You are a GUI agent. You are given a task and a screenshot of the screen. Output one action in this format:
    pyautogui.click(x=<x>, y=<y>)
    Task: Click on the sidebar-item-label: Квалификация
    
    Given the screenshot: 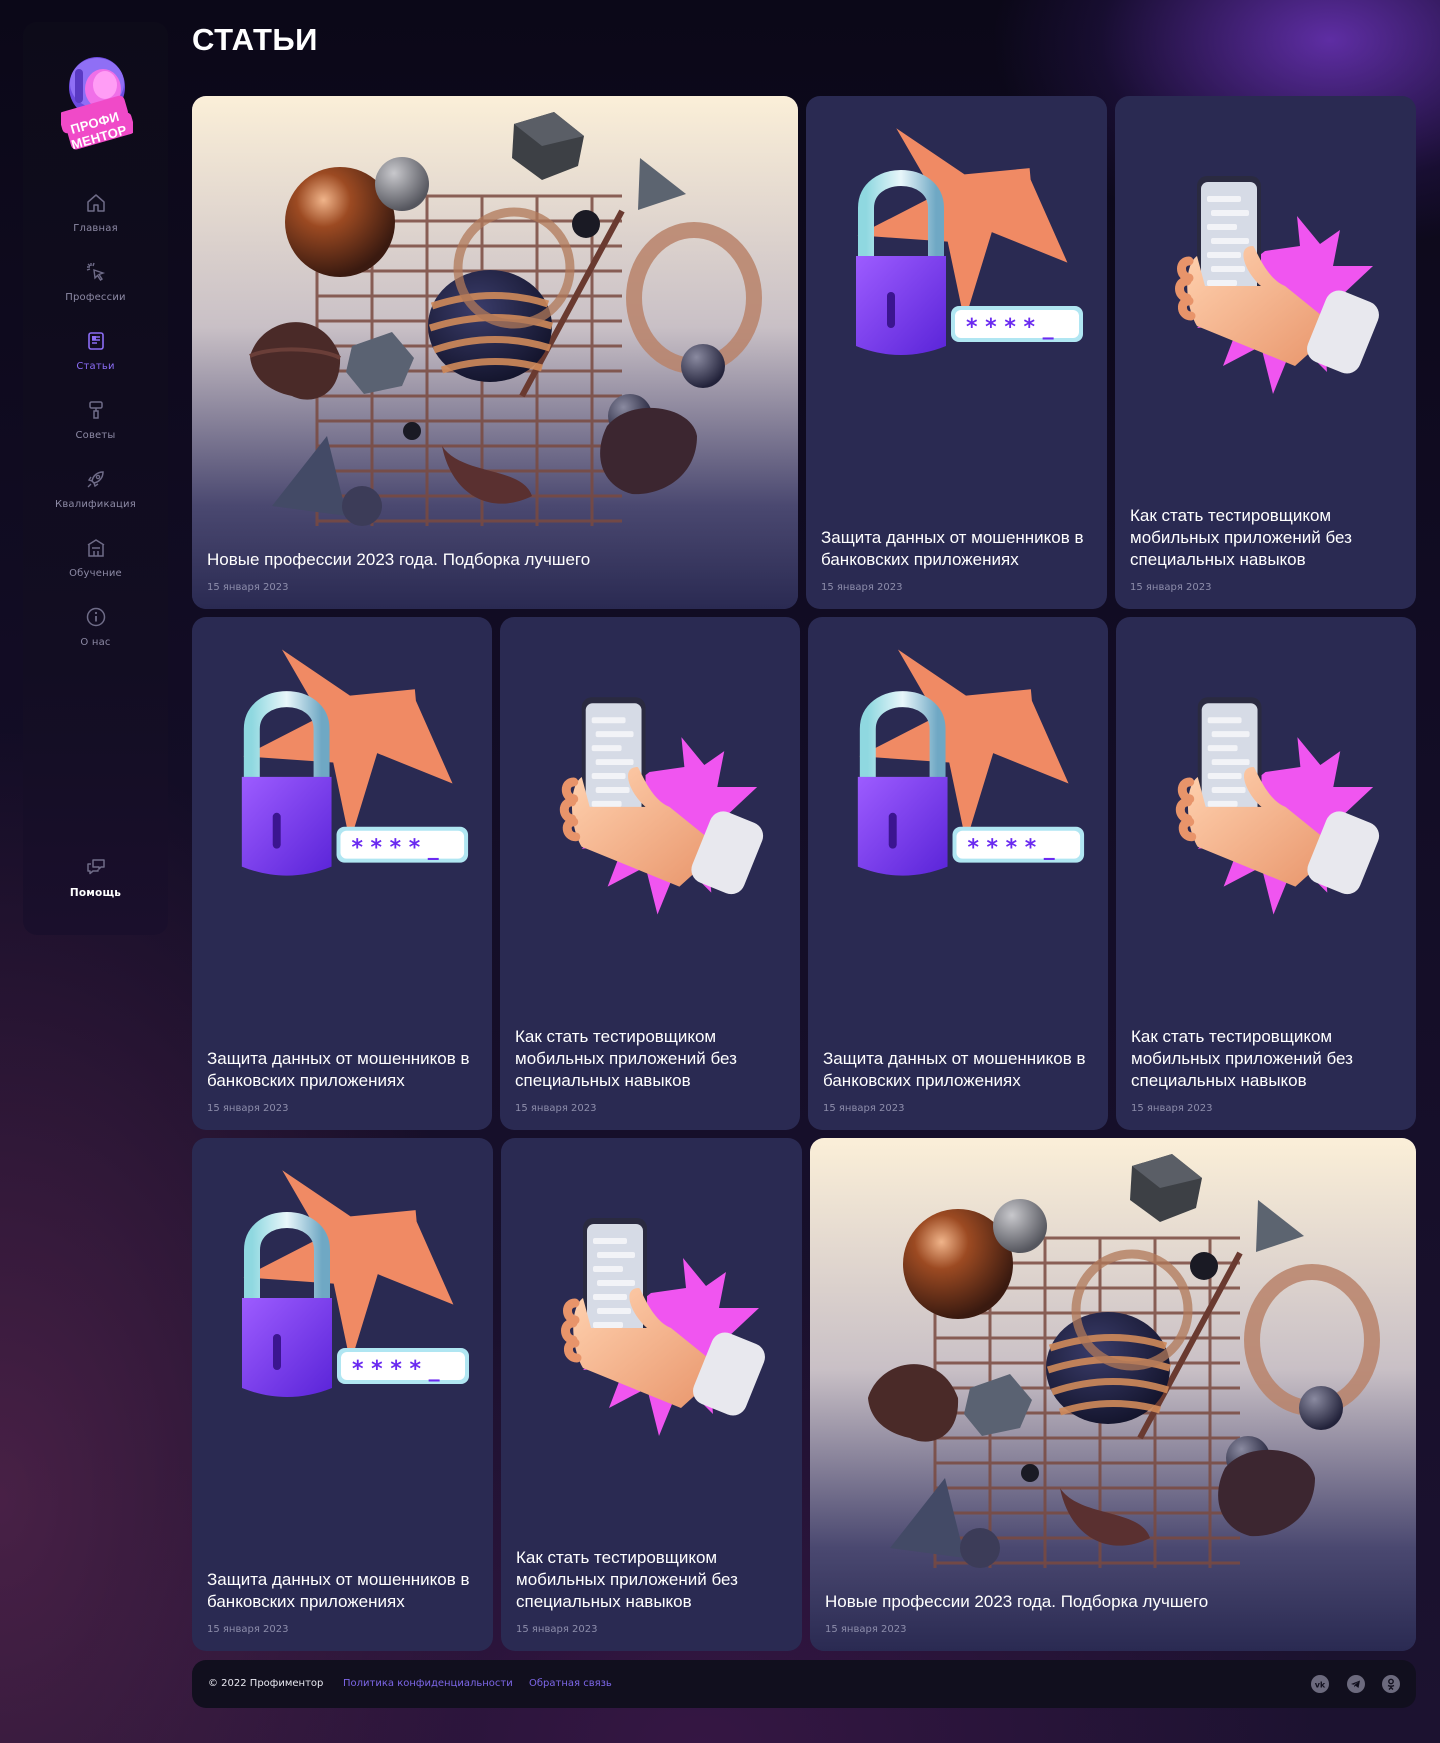 What is the action you would take?
    pyautogui.click(x=95, y=504)
    